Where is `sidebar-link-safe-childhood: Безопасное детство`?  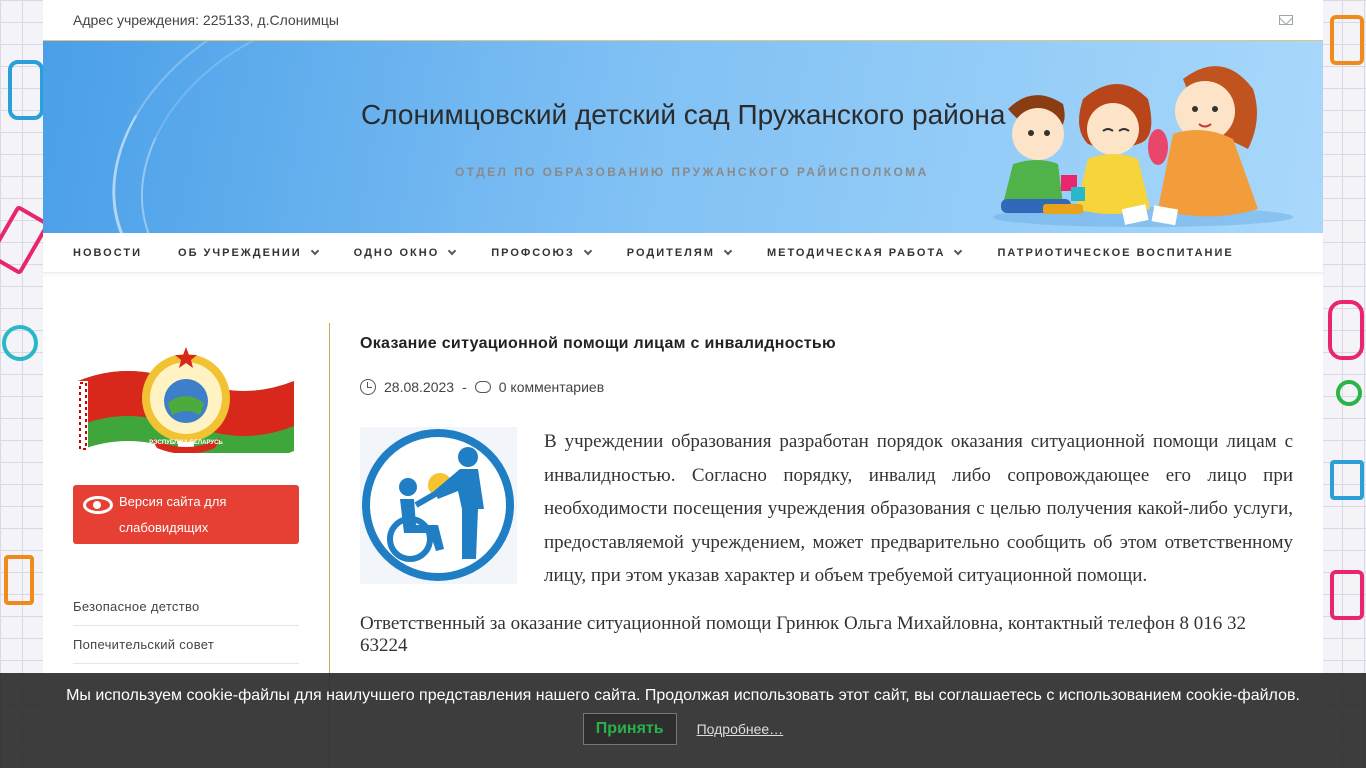 sidebar-link-safe-childhood: Безопасное детство is located at coordinates (186, 607).